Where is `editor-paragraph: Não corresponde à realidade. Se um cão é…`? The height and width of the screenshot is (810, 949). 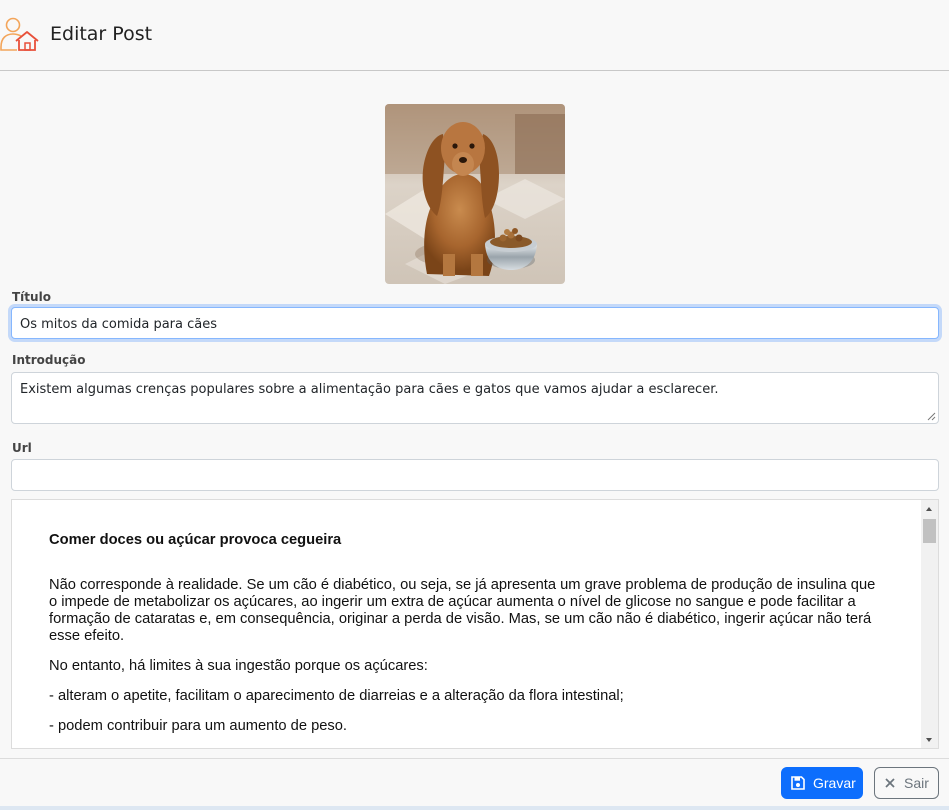 editor-paragraph: Não corresponde à realidade. Se um cão é… is located at coordinates (462, 610).